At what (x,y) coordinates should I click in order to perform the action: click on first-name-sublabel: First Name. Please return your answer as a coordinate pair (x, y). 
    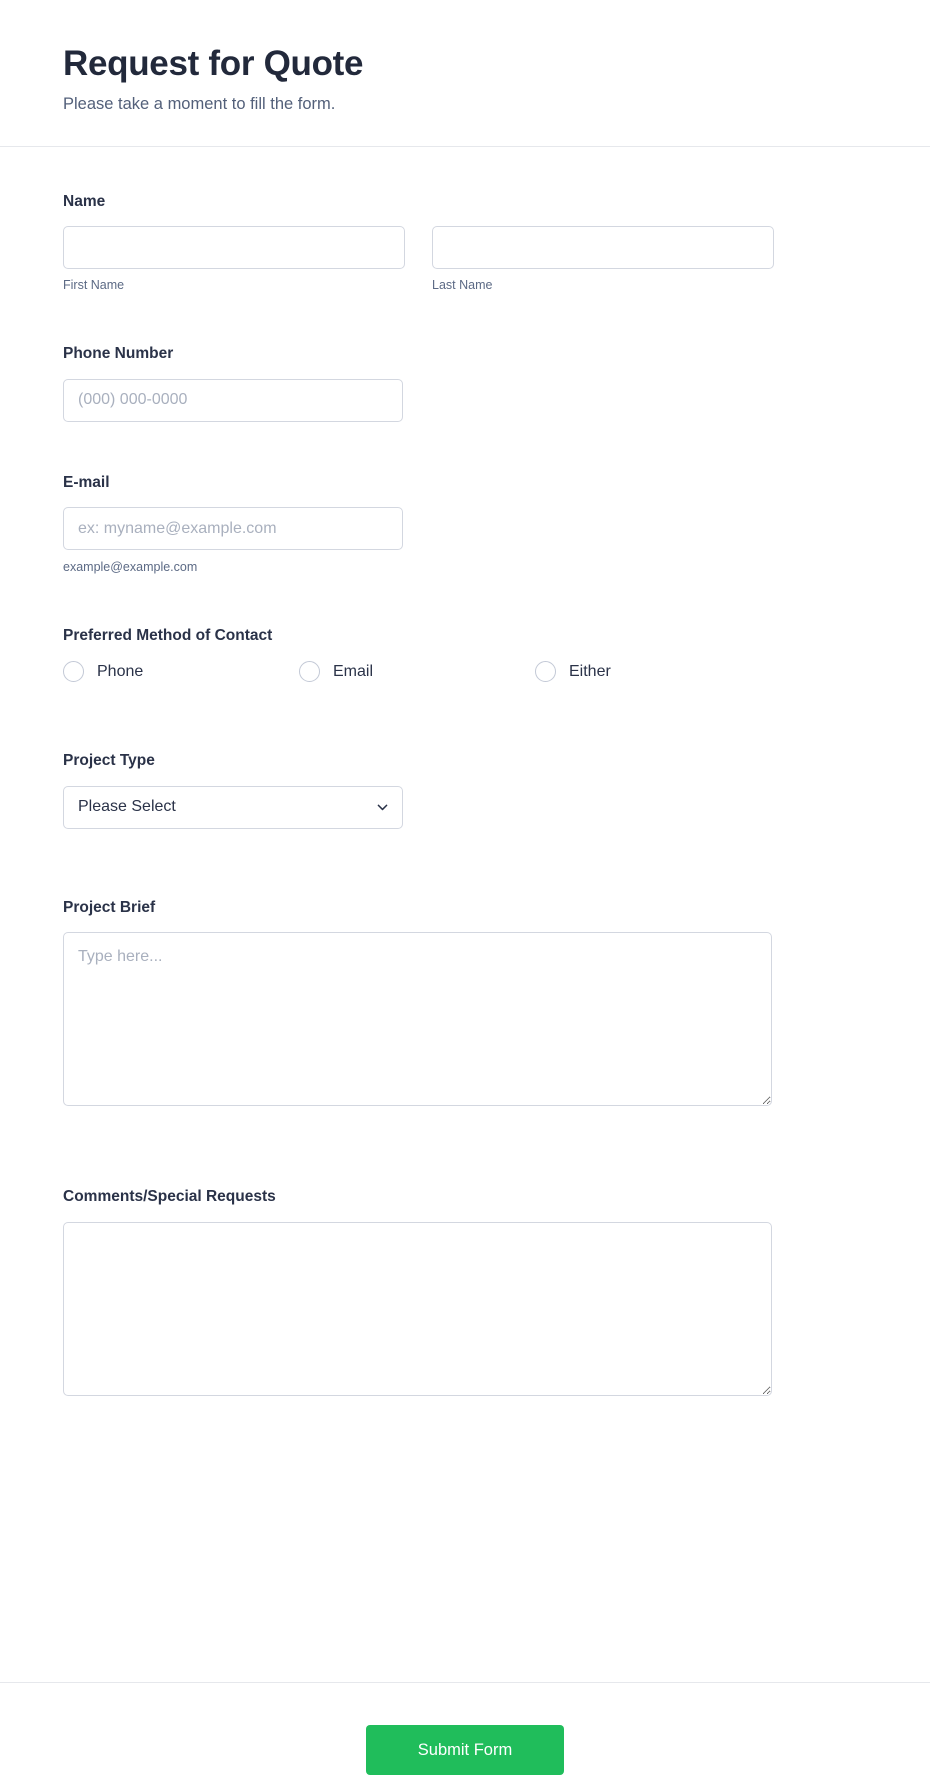
    Looking at the image, I should click on (94, 285).